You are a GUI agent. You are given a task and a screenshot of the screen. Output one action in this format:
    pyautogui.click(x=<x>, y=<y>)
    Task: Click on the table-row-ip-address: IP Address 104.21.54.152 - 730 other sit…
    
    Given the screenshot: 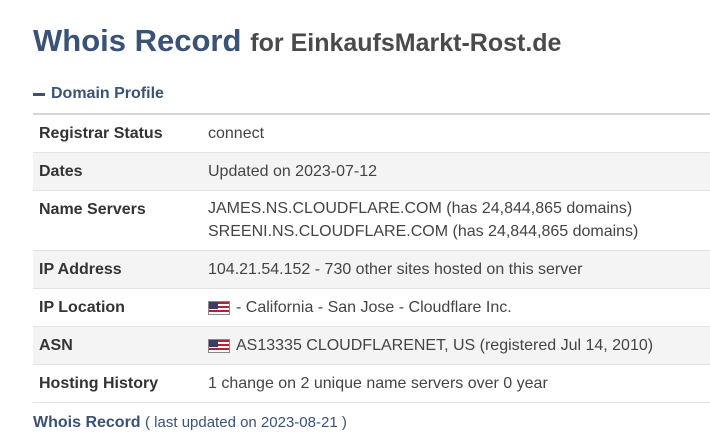 What is the action you would take?
    pyautogui.click(x=371, y=269)
    